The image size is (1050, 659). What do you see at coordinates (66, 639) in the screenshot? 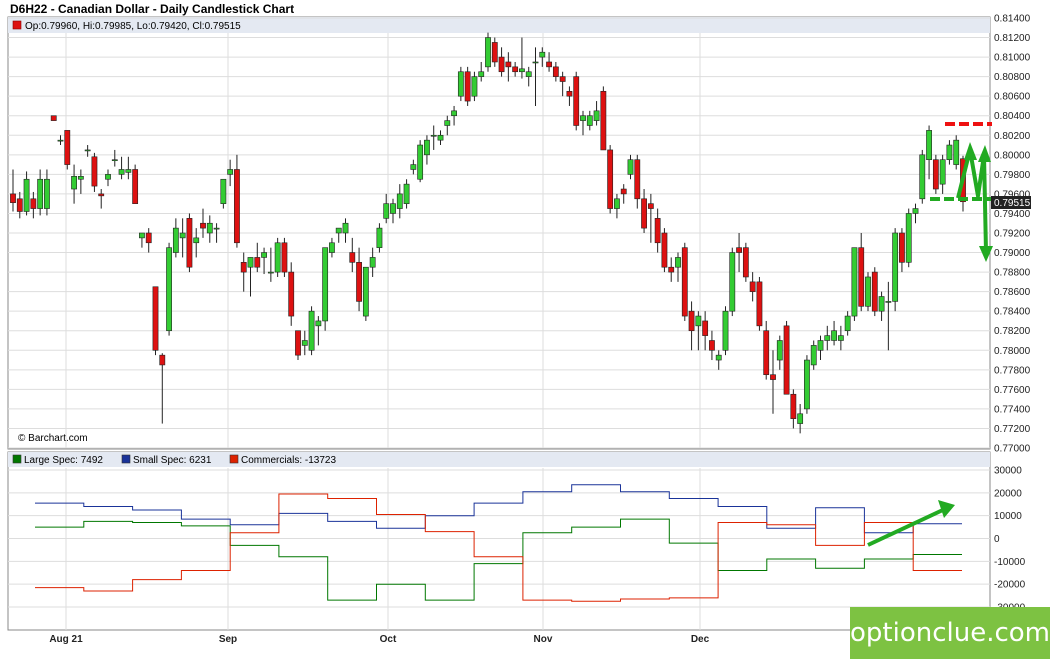
I see `x-tick-label: Aug 21` at bounding box center [66, 639].